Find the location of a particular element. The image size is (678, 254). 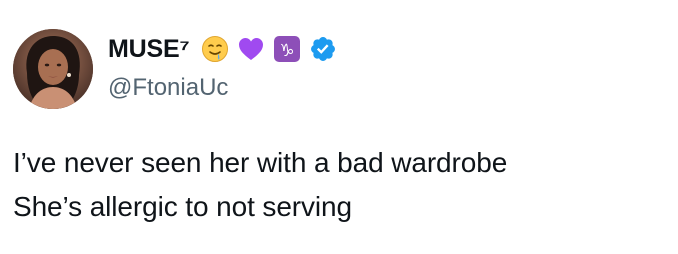

avatar-photo is located at coordinates (53, 69).